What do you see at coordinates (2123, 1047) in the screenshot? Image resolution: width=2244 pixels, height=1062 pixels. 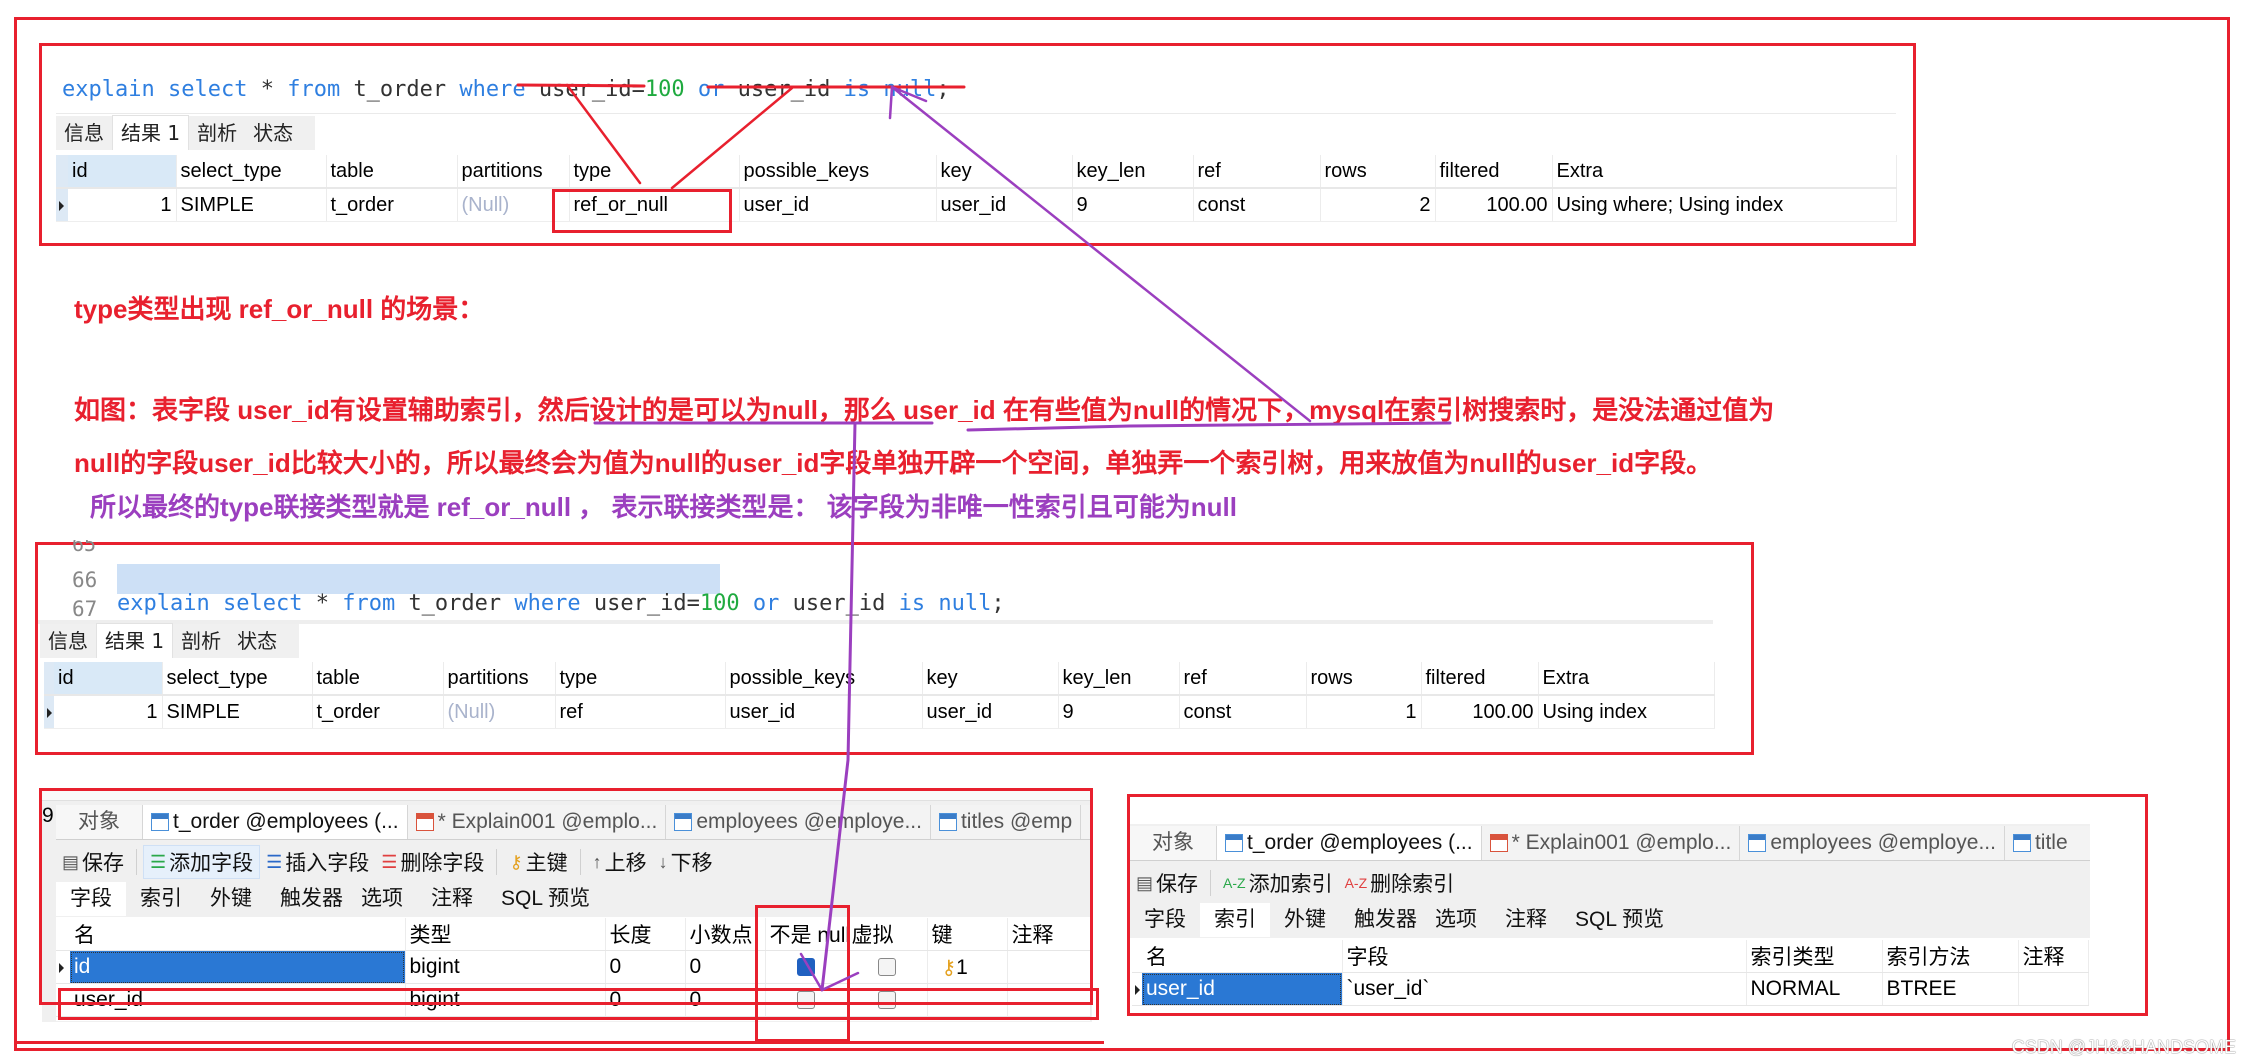 I see `watermark: CSDN @JH&&HANDSOME` at bounding box center [2123, 1047].